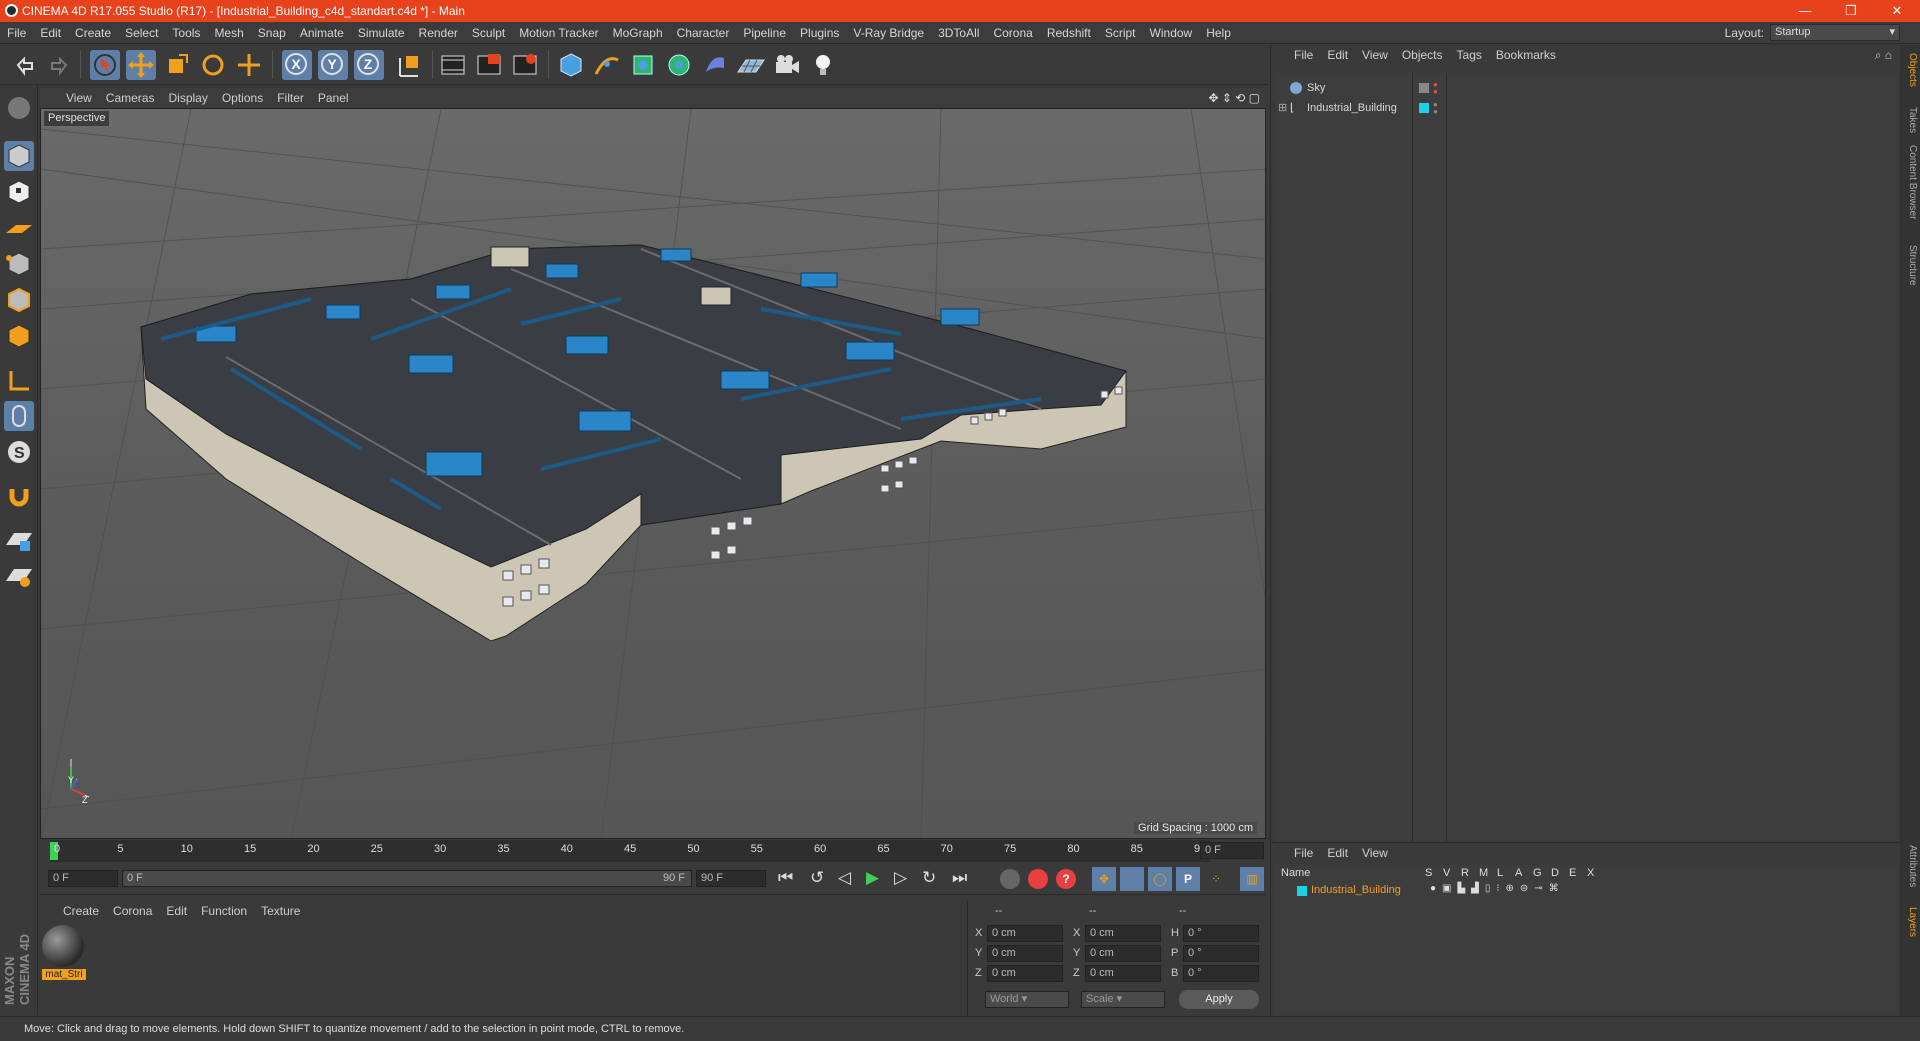  I want to click on record-keys-button, so click(1010, 879).